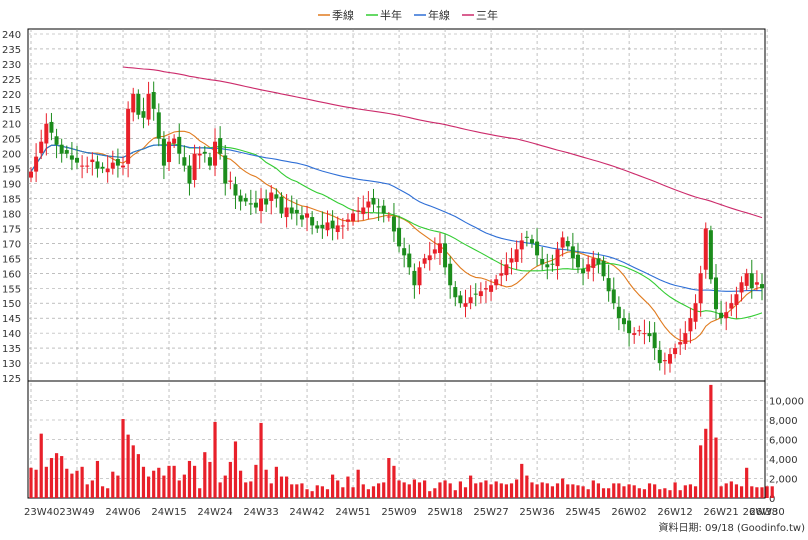 The height and width of the screenshot is (540, 808). What do you see at coordinates (11, 200) in the screenshot?
I see `price-tick-label: 185` at bounding box center [11, 200].